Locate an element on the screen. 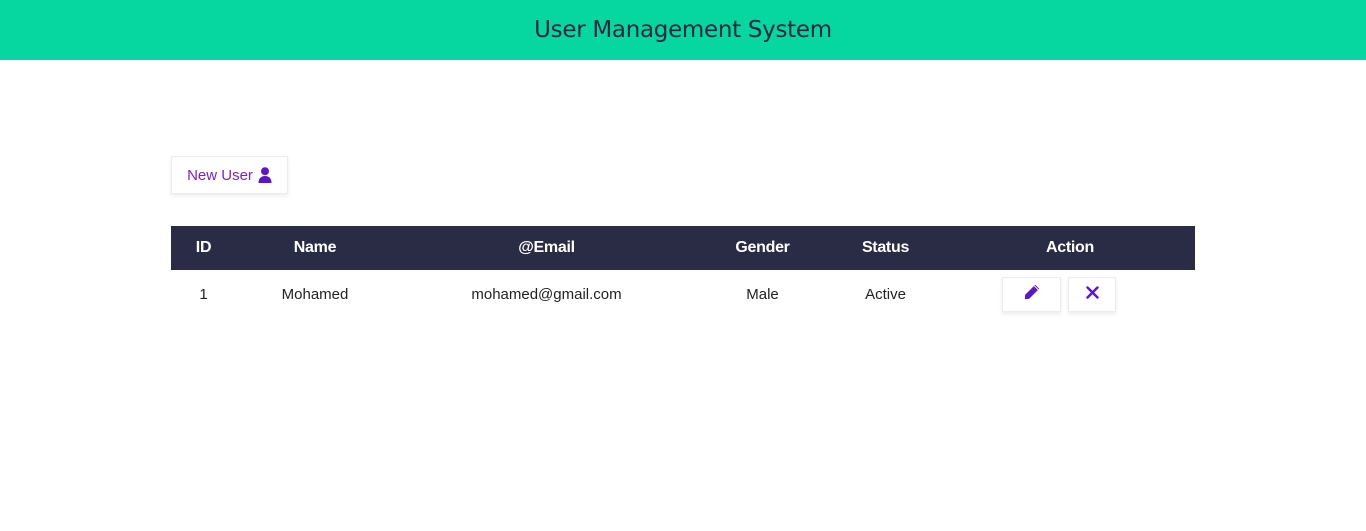  column-header-status: Status is located at coordinates (885, 247).